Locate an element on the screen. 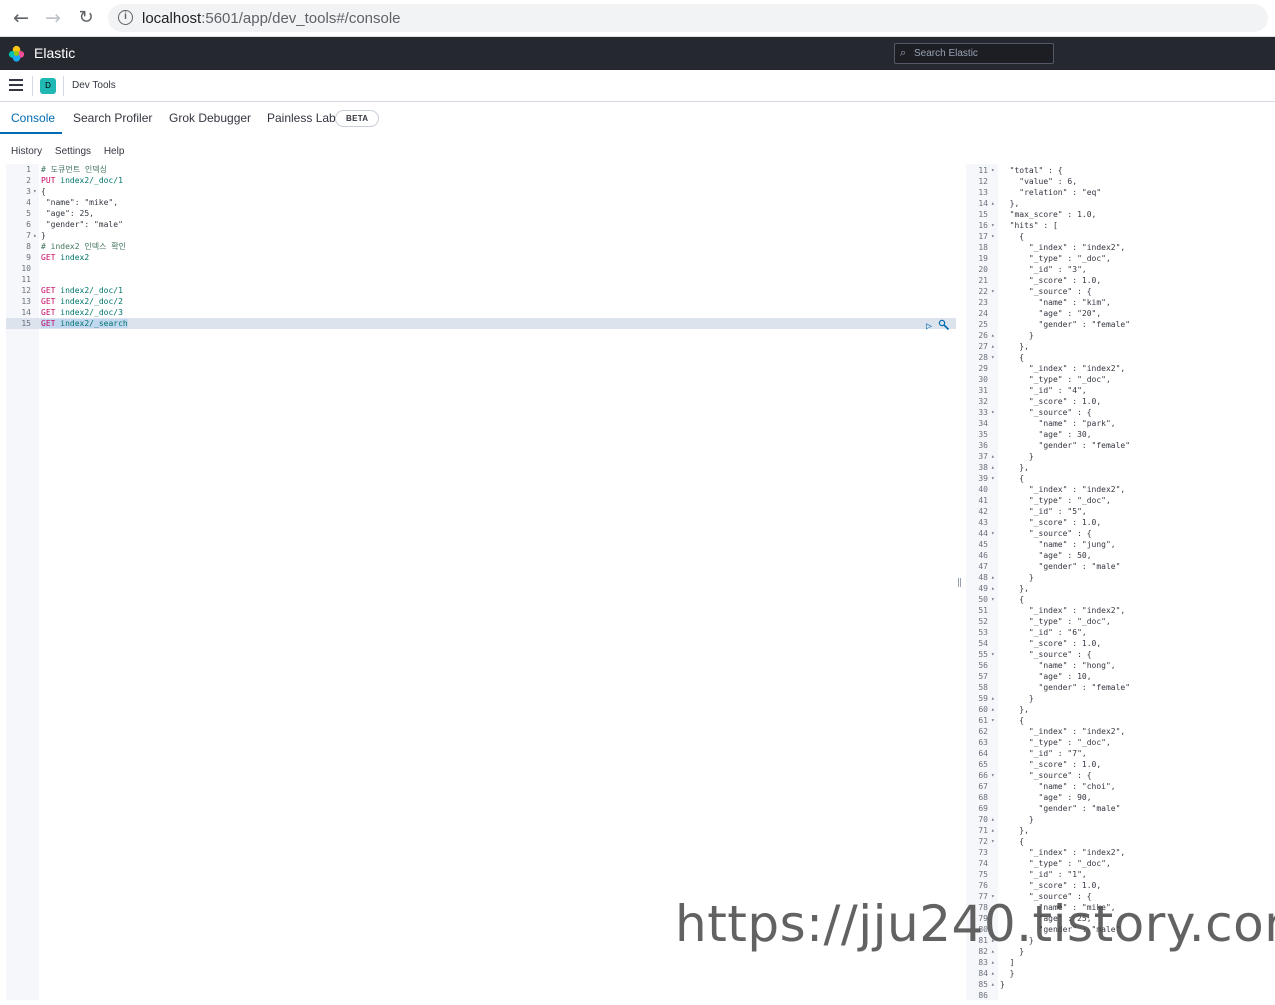 This screenshot has height=1005, width=1275. settings-link: Settings is located at coordinates (73, 151).